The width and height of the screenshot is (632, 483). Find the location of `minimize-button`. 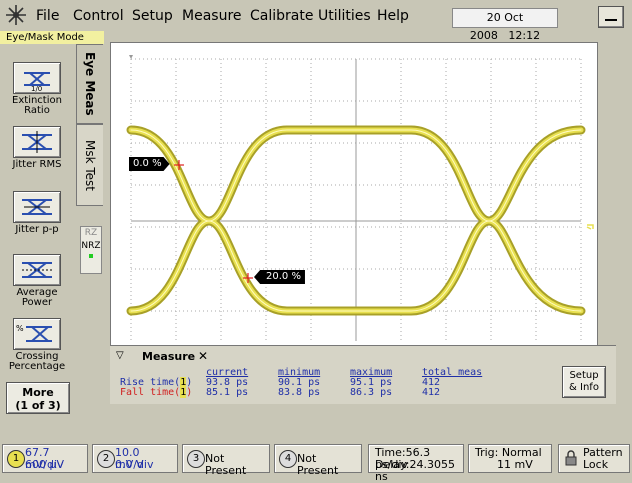

minimize-button is located at coordinates (611, 17).